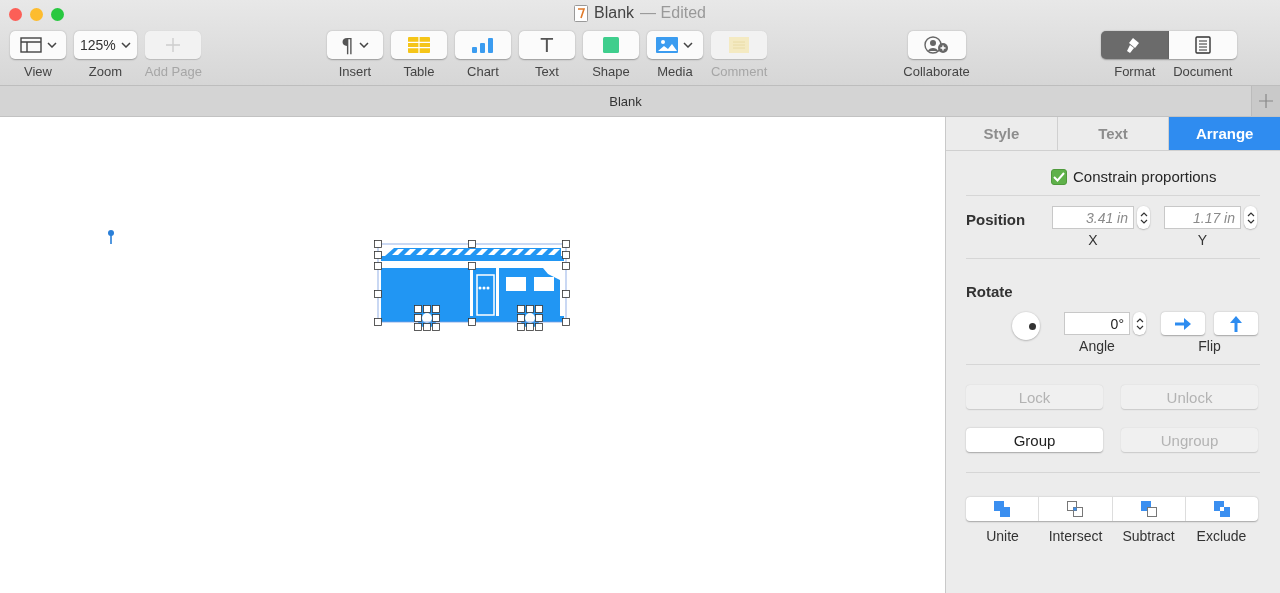 Image resolution: width=1280 pixels, height=593 pixels. Describe the element at coordinates (1135, 71) in the screenshot. I see `toolbar-label: Format` at that location.